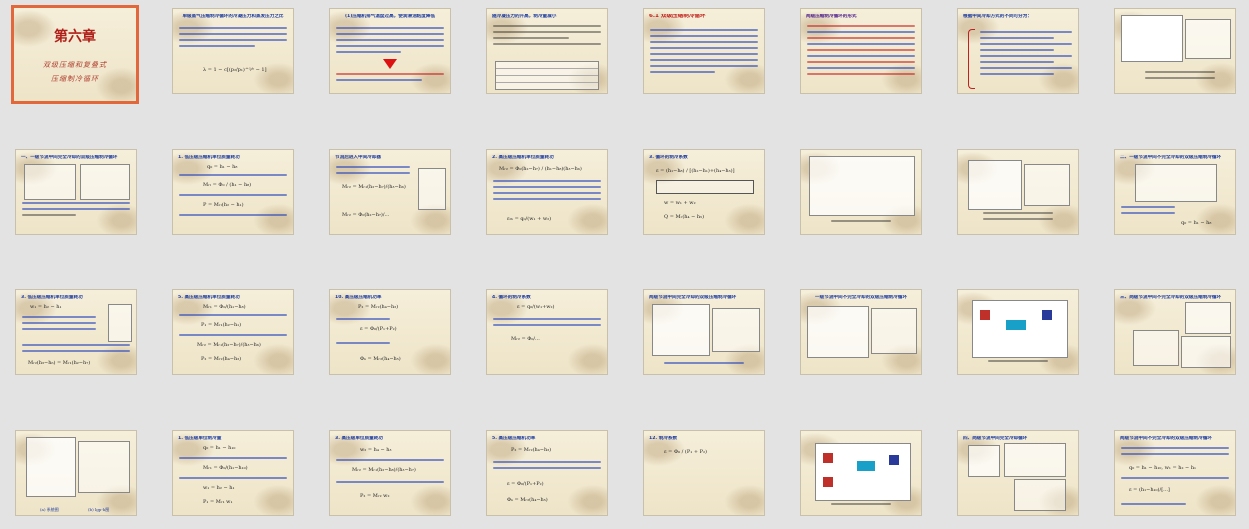 The height and width of the screenshot is (529, 1249). Describe the element at coordinates (1171, 157) in the screenshot. I see `slide-title: 二、一级节流中间不完全冷却的双级压缩制冷循环` at that location.